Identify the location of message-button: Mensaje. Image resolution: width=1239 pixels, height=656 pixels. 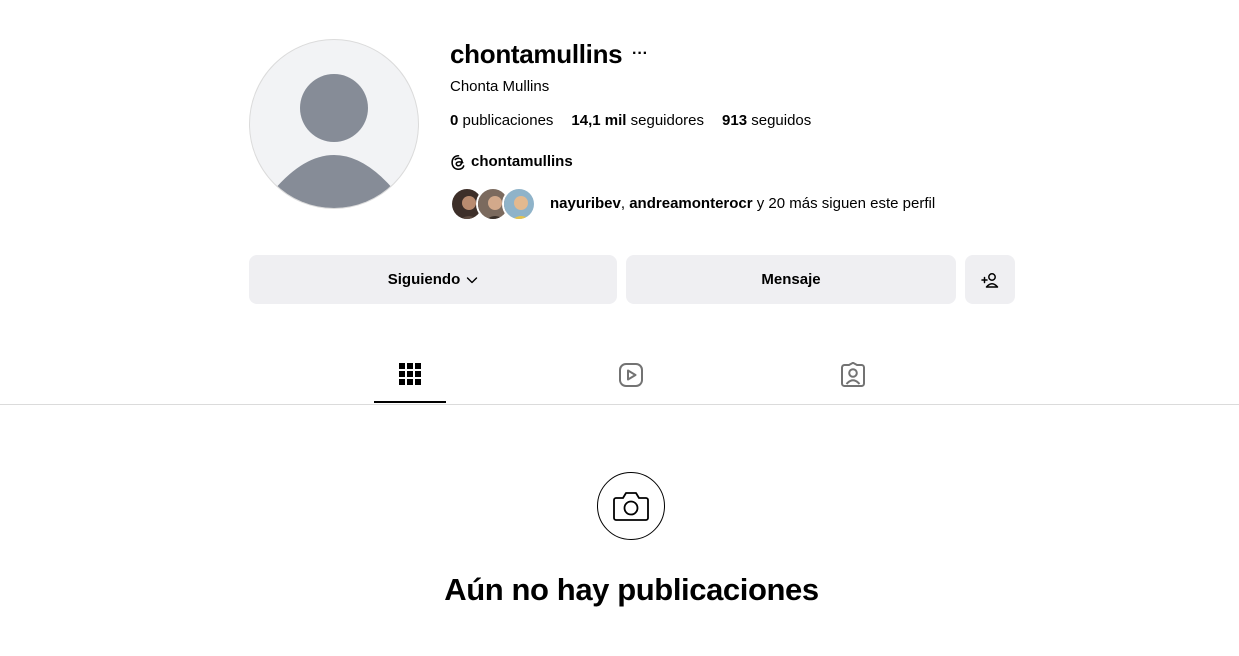
(791, 279).